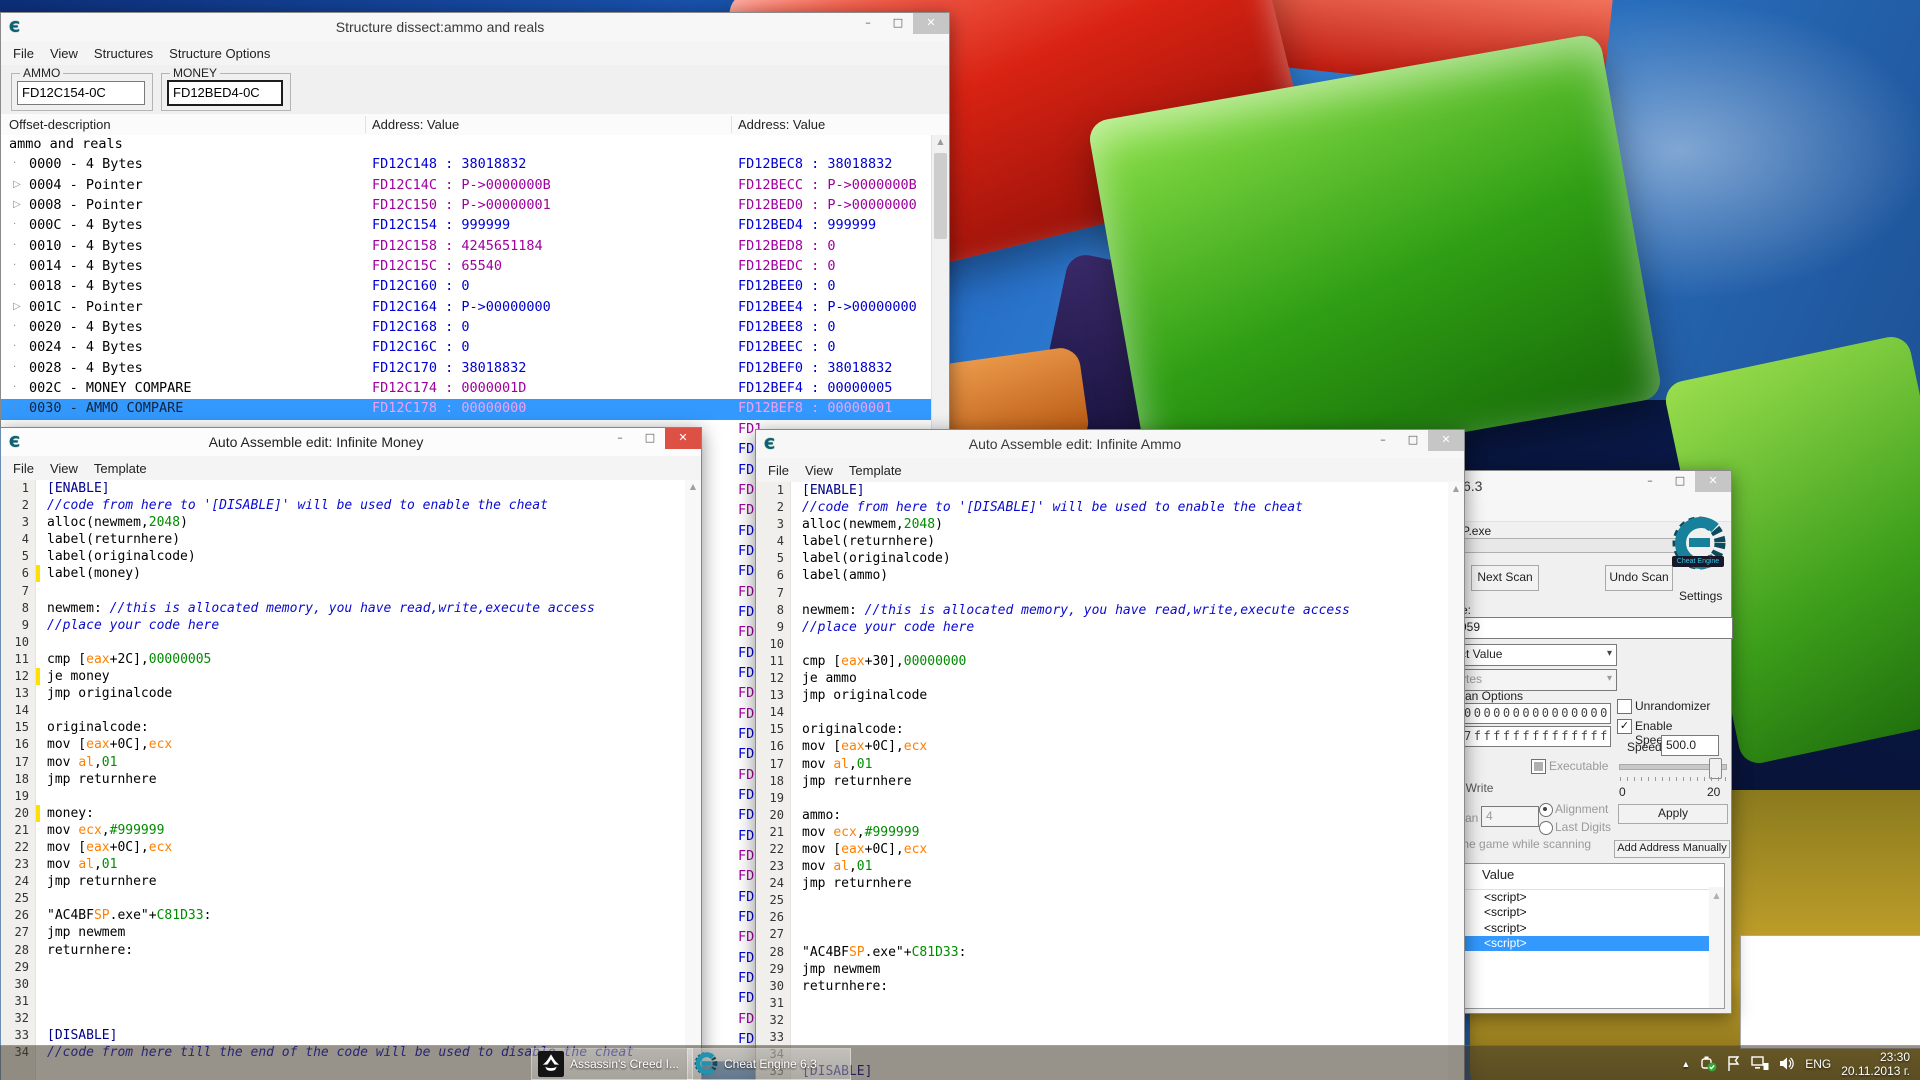 This screenshot has height=1080, width=1920. What do you see at coordinates (1594, 628) in the screenshot?
I see `scan-value-input: 959` at bounding box center [1594, 628].